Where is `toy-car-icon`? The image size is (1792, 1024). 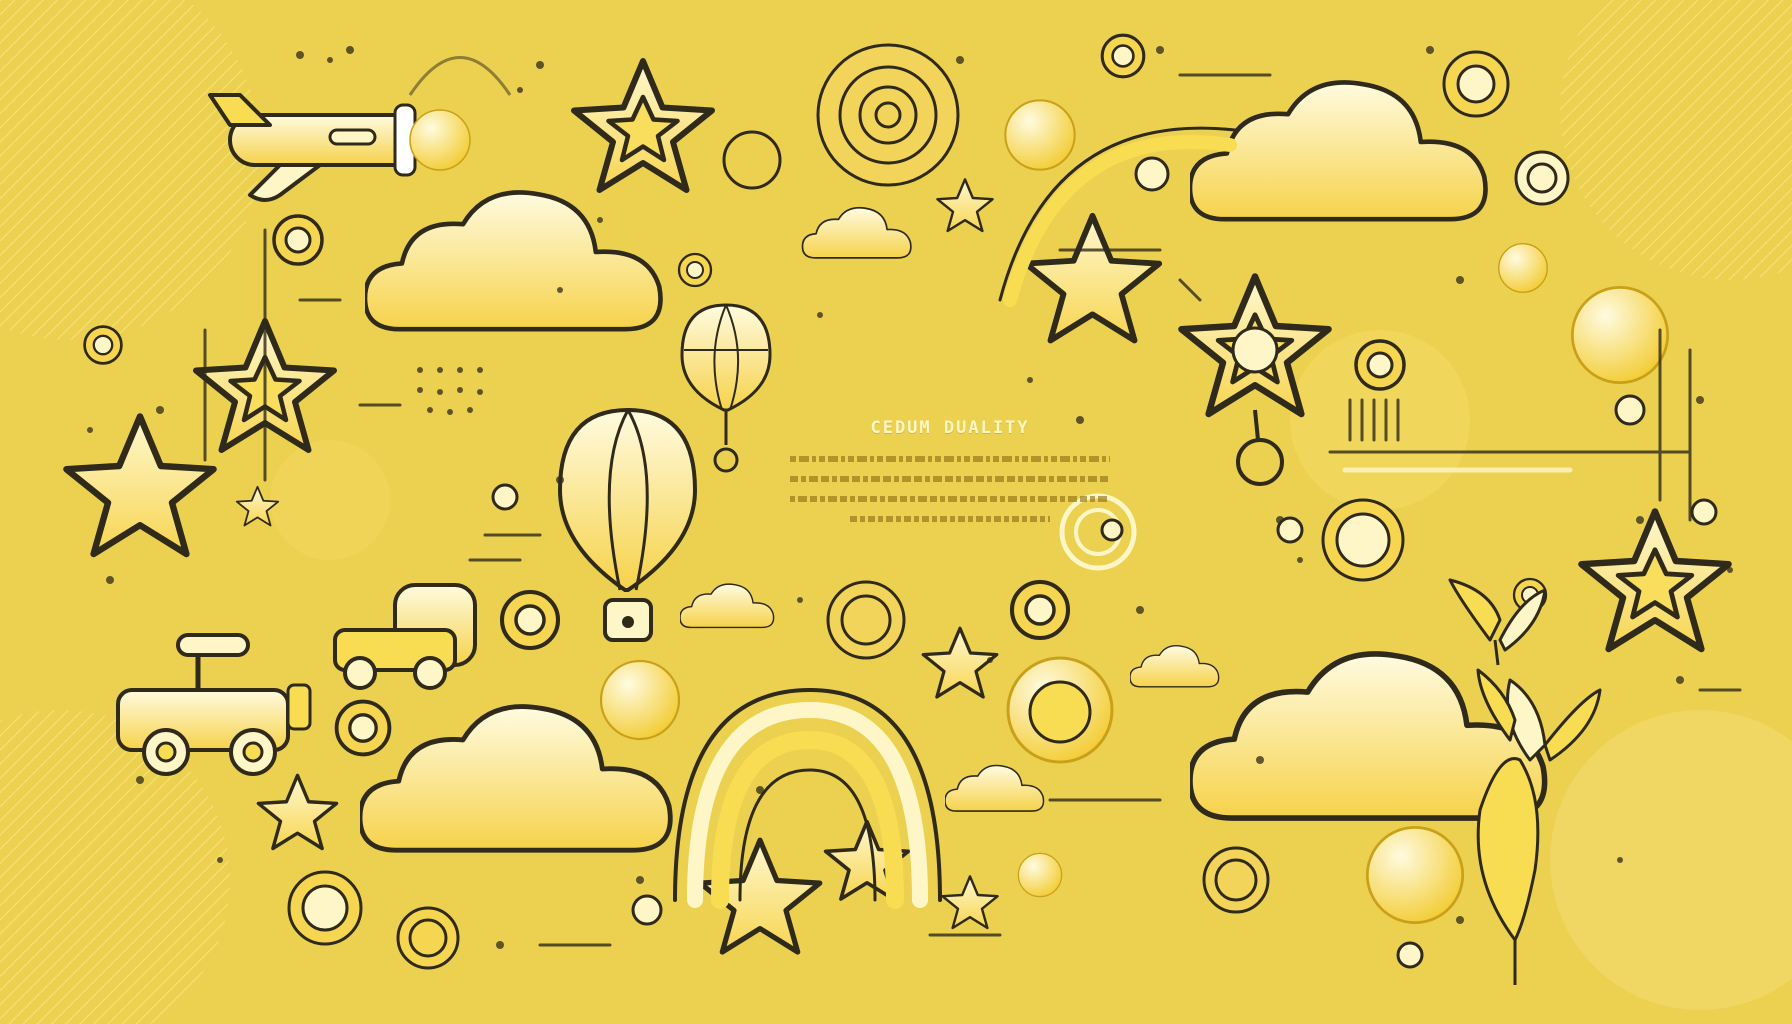
toy-car-icon is located at coordinates (214, 704).